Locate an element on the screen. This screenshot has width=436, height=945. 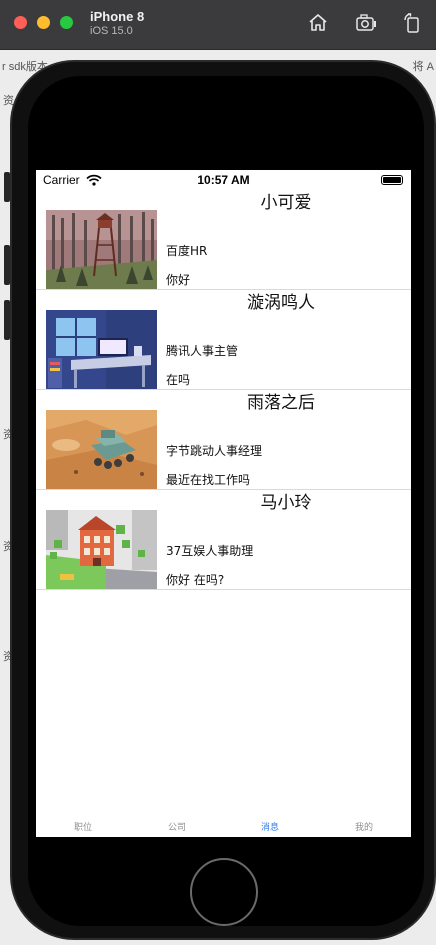
close-window-button is located at coordinates (20, 22).